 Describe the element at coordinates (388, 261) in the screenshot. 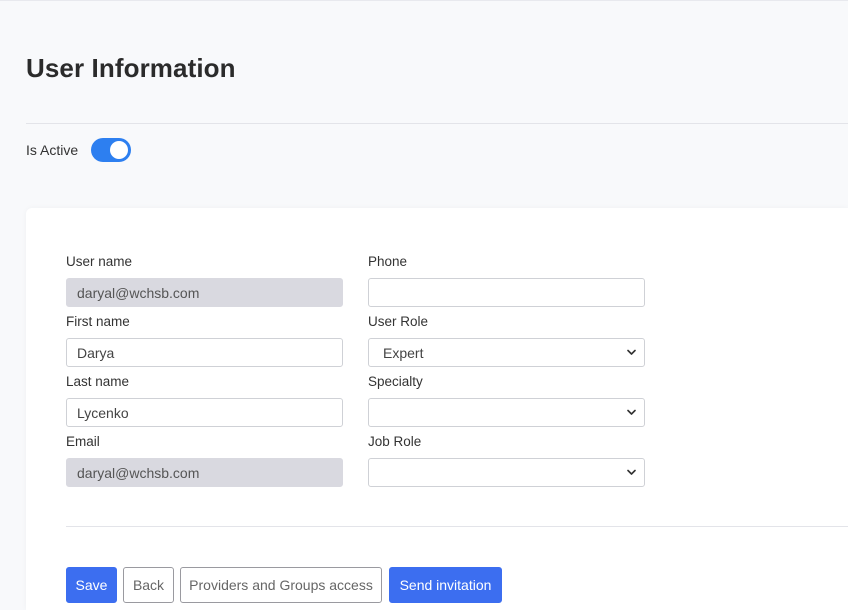

I see `phone-label: Phone` at that location.